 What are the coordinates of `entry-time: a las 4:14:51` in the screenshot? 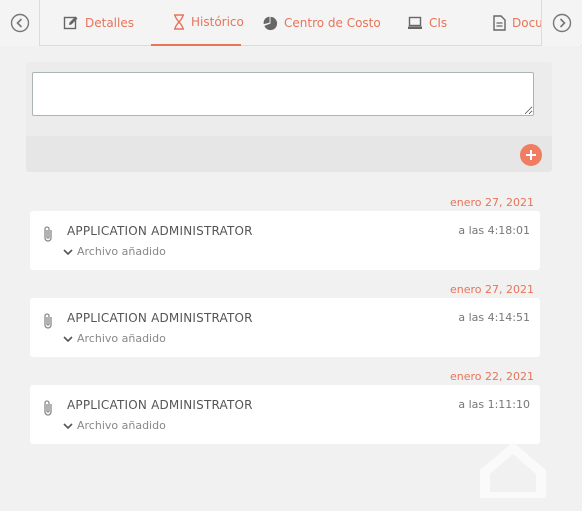 It's located at (494, 317).